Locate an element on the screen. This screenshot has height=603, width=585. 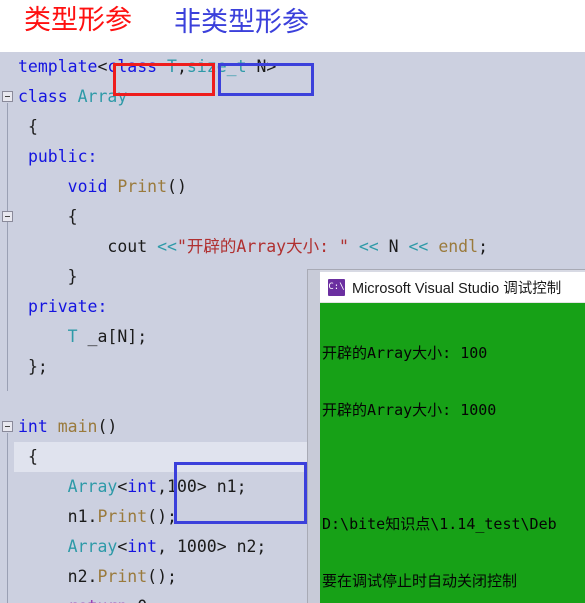
annotation-box-type-parameter is located at coordinates (164, 79).